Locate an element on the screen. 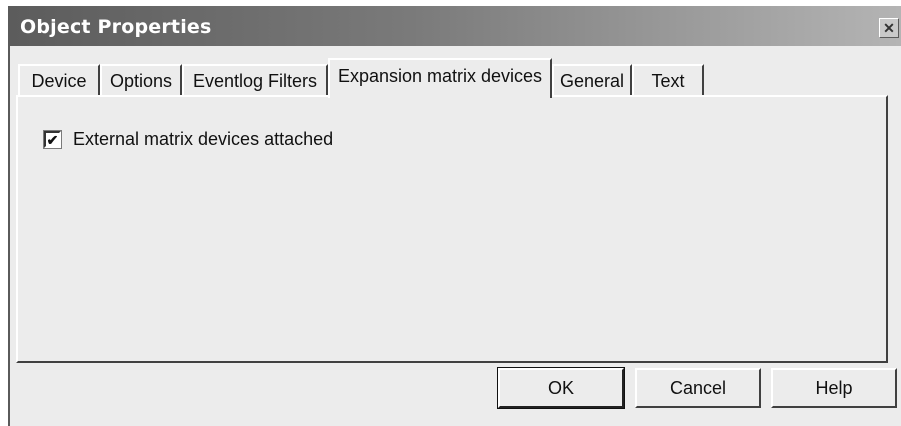 This screenshot has height=426, width=901. tab-device: Device is located at coordinates (59, 80).